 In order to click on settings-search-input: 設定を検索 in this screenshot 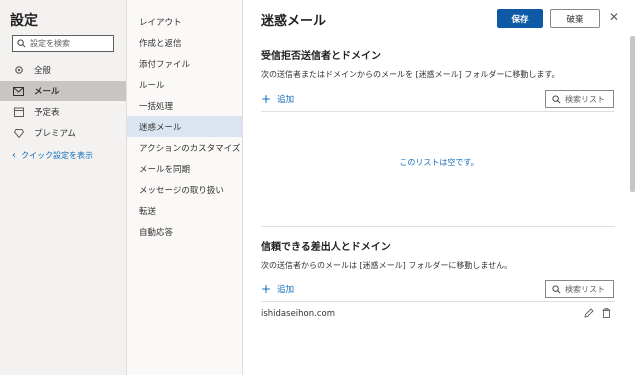, I will do `click(63, 43)`.